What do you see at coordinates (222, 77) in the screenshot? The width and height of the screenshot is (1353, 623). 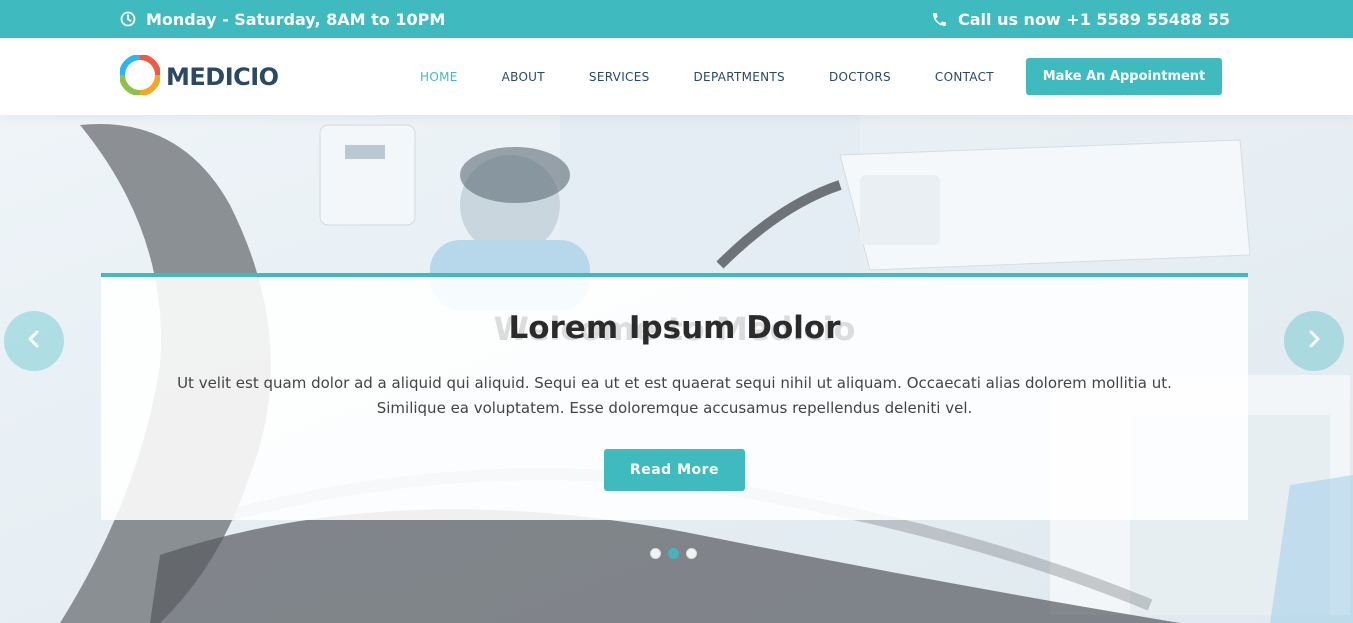 I see `logo-text: MEDICIO` at bounding box center [222, 77].